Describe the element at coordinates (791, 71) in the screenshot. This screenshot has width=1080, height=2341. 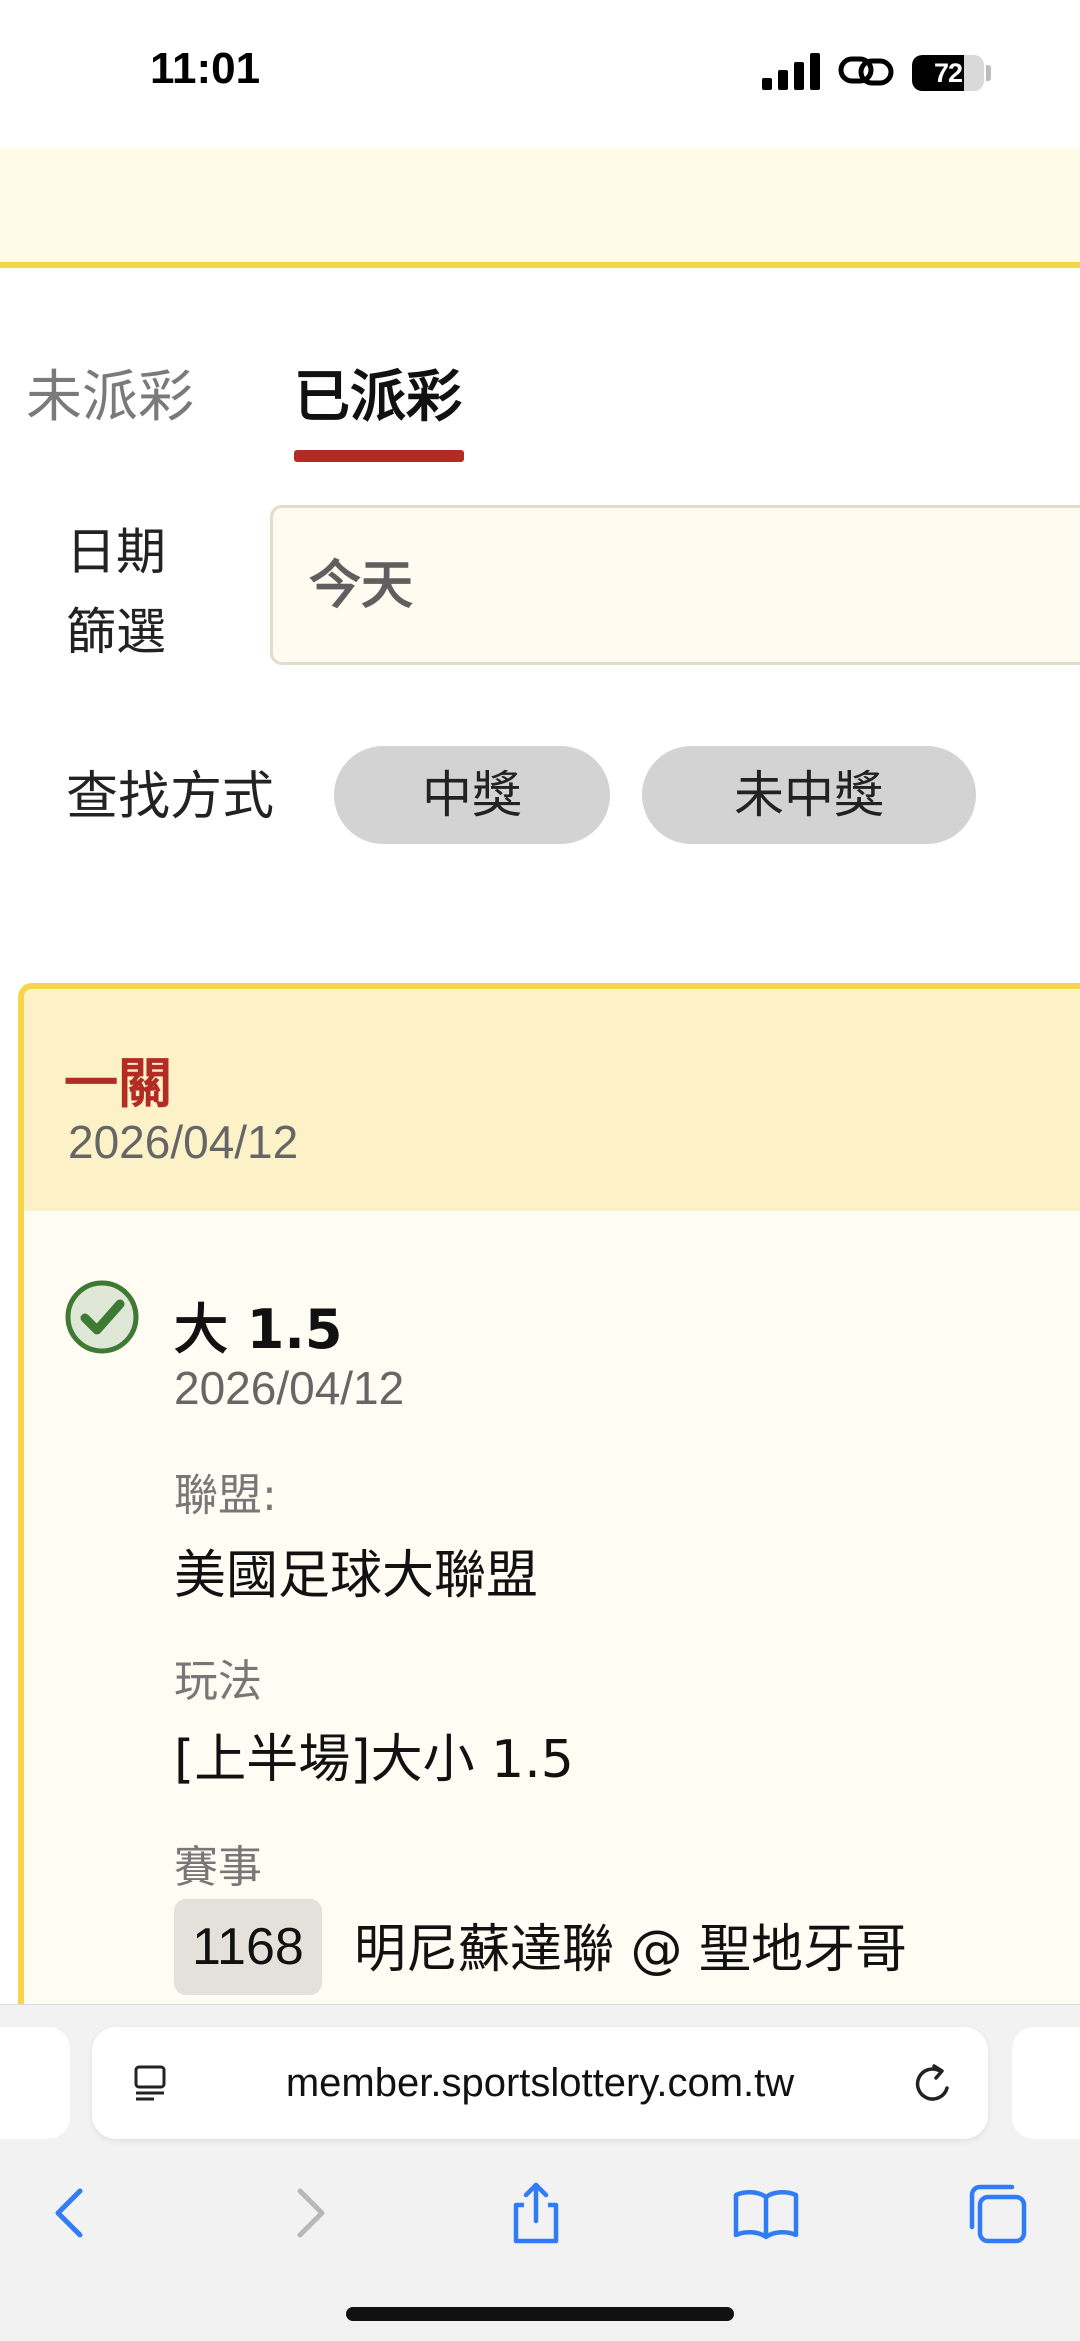
I see `signal-icon` at that location.